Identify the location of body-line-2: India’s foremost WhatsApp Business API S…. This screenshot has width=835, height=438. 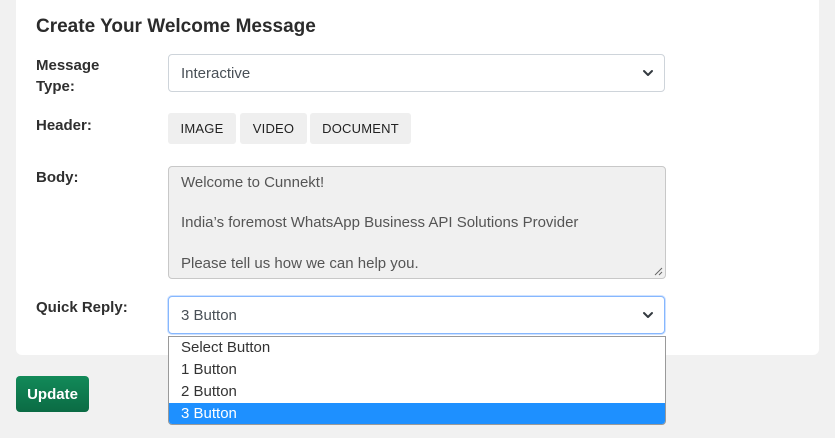
(380, 222).